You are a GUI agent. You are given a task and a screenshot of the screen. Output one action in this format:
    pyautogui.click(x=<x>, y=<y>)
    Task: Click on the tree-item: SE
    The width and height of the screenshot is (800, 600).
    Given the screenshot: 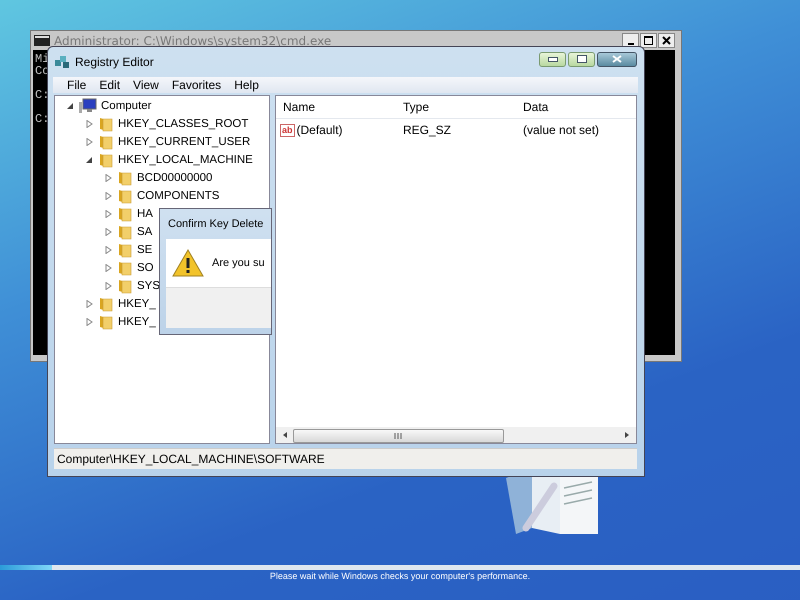 What is the action you would take?
    pyautogui.click(x=144, y=250)
    